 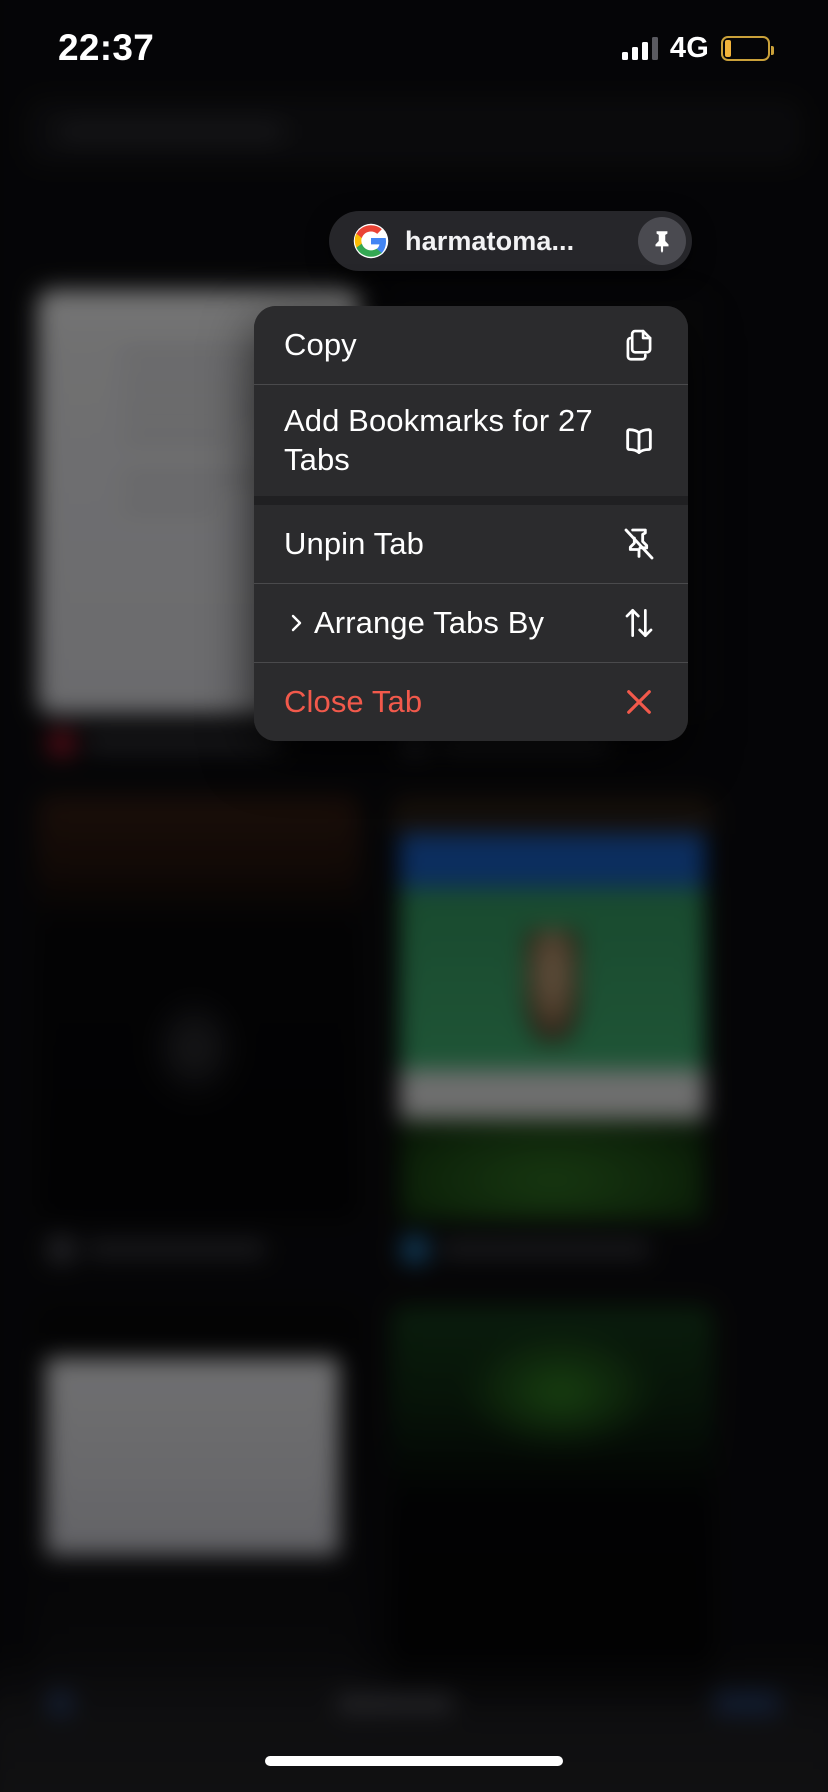 What do you see at coordinates (471, 543) in the screenshot?
I see `menu-item-unpin-tab: Unpin Tab` at bounding box center [471, 543].